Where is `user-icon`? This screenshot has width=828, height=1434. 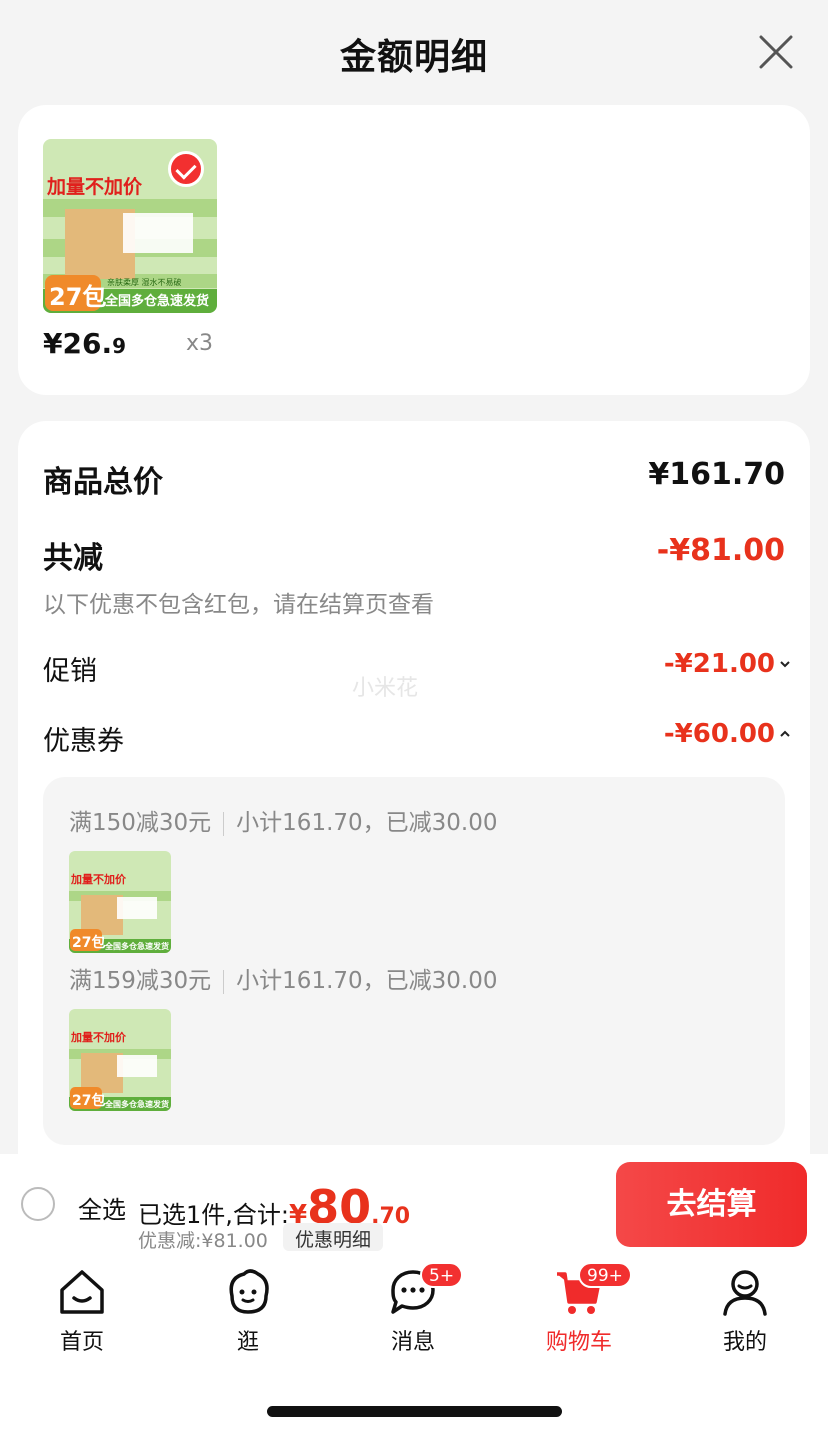 user-icon is located at coordinates (745, 1293).